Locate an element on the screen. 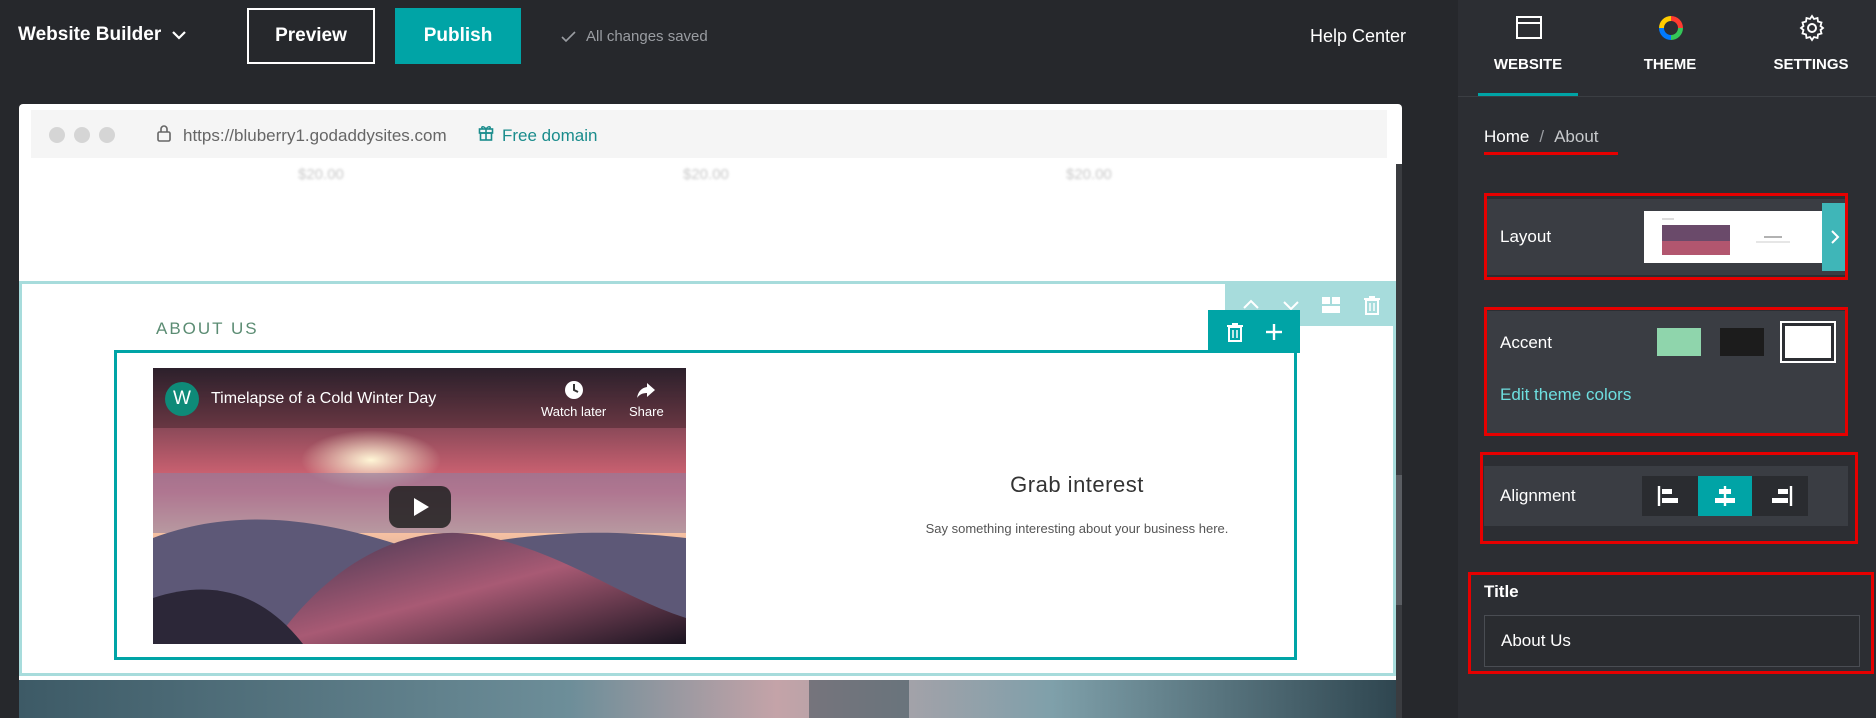 The height and width of the screenshot is (718, 1876). clock-icon is located at coordinates (573, 390).